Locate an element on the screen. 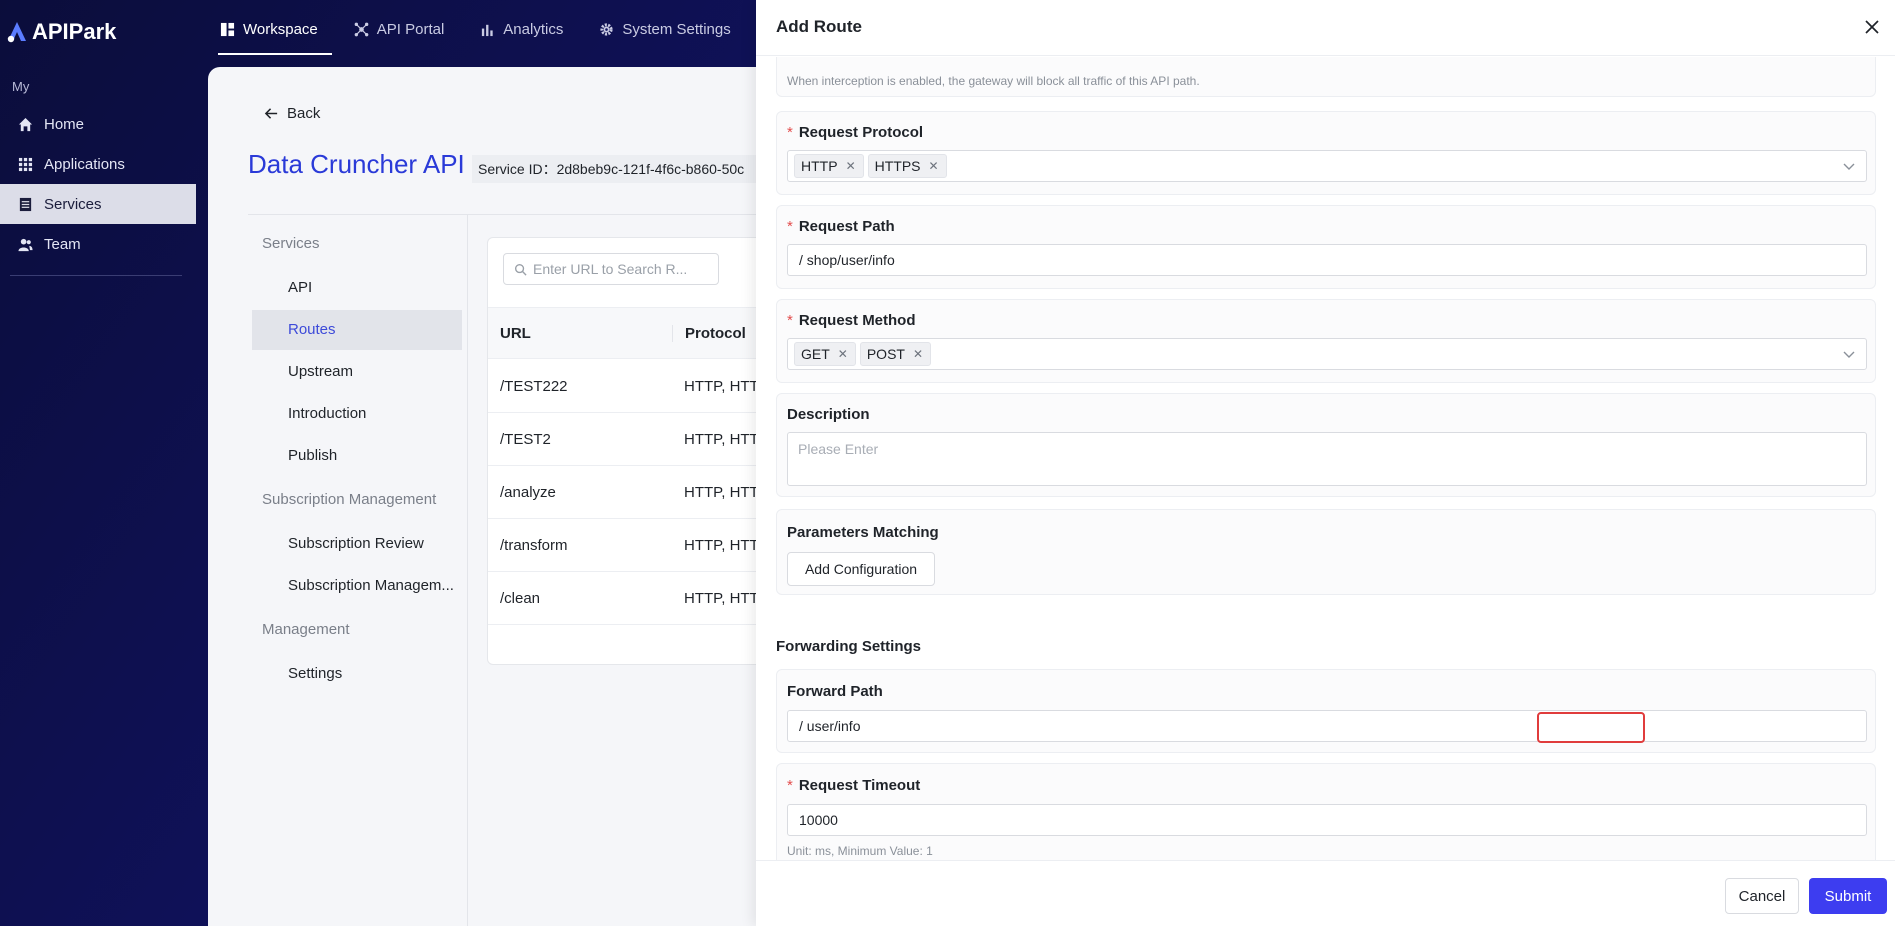  topnav-label: System Settings is located at coordinates (676, 29).